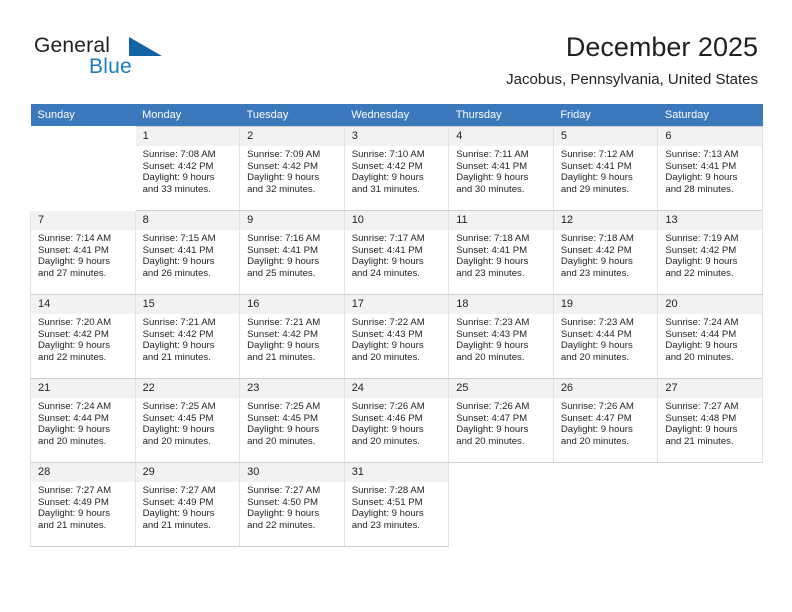 This screenshot has width=792, height=612. I want to click on sunset-text: Sunset: 4:41 PM, so click(283, 250).